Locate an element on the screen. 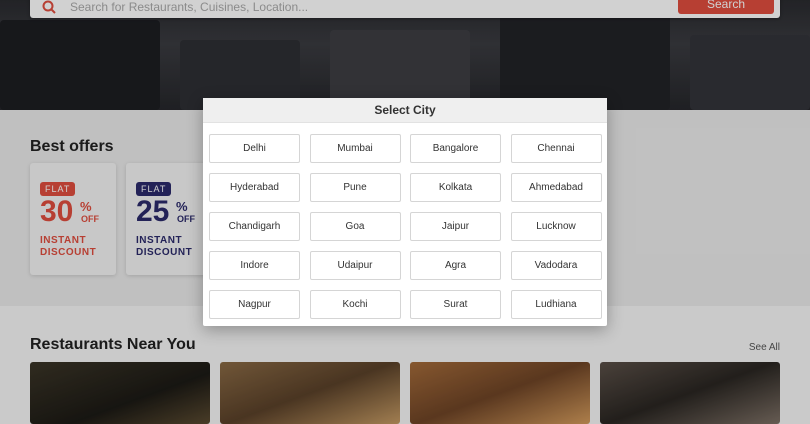 The image size is (810, 424). city-button: Indore is located at coordinates (254, 265).